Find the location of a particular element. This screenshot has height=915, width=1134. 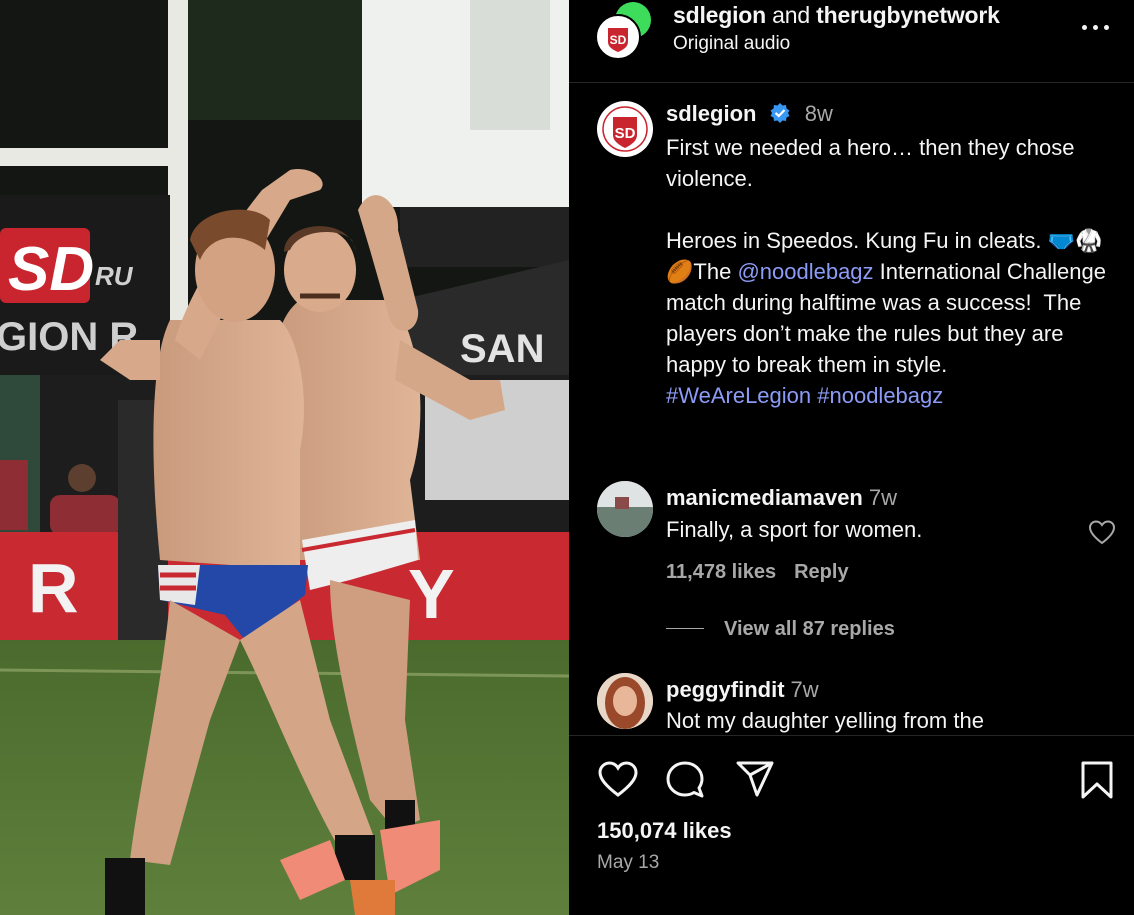

comment-username: peggyfindit 7w is located at coordinates (742, 689).